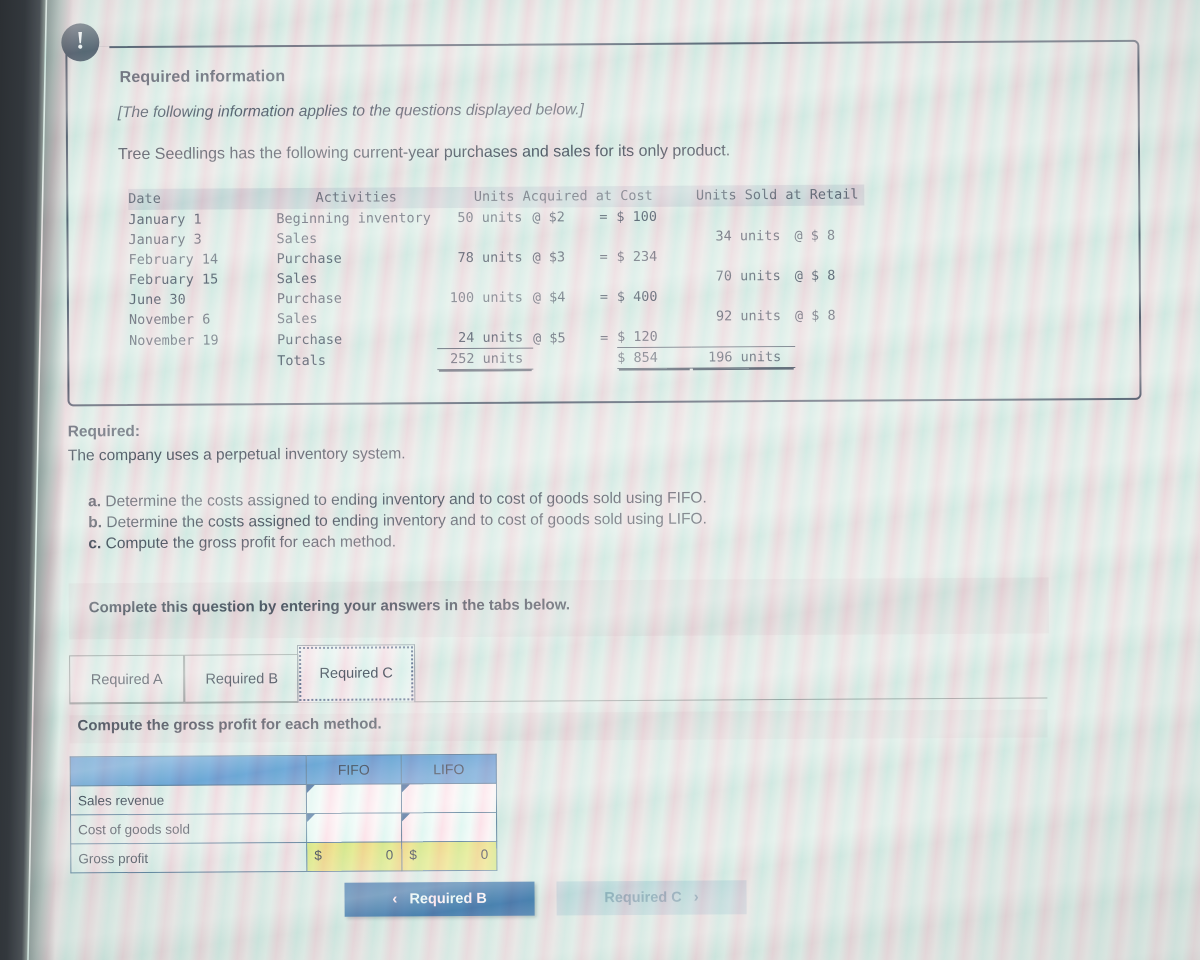 This screenshot has height=960, width=1200. I want to click on required-information-title: Required information, so click(202, 77).